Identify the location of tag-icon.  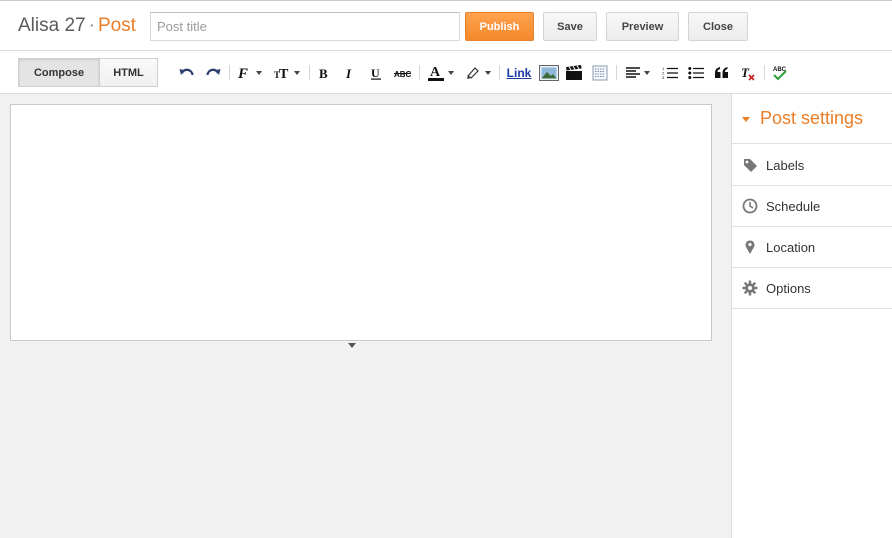
(750, 165).